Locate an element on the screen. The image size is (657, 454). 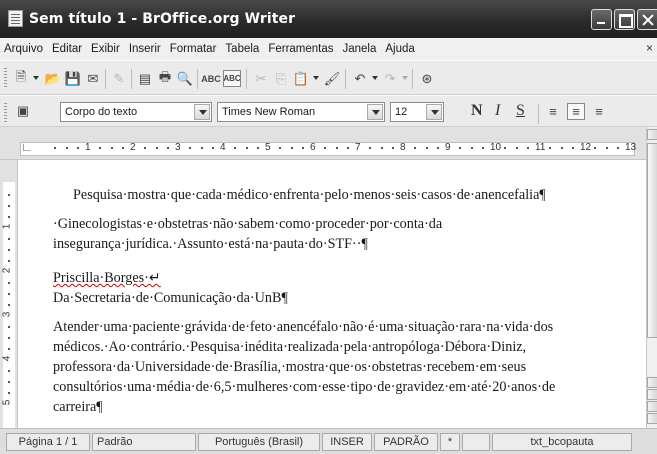
new-dropdown-icon is located at coordinates (36, 78).